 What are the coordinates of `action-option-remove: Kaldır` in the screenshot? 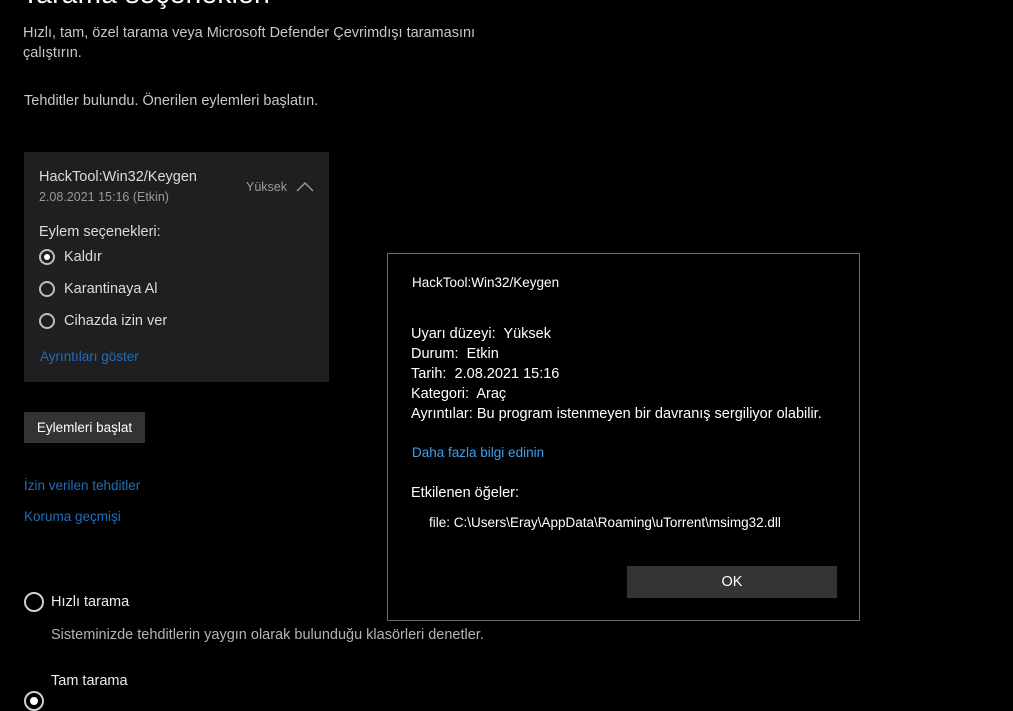 It's located at (70, 257).